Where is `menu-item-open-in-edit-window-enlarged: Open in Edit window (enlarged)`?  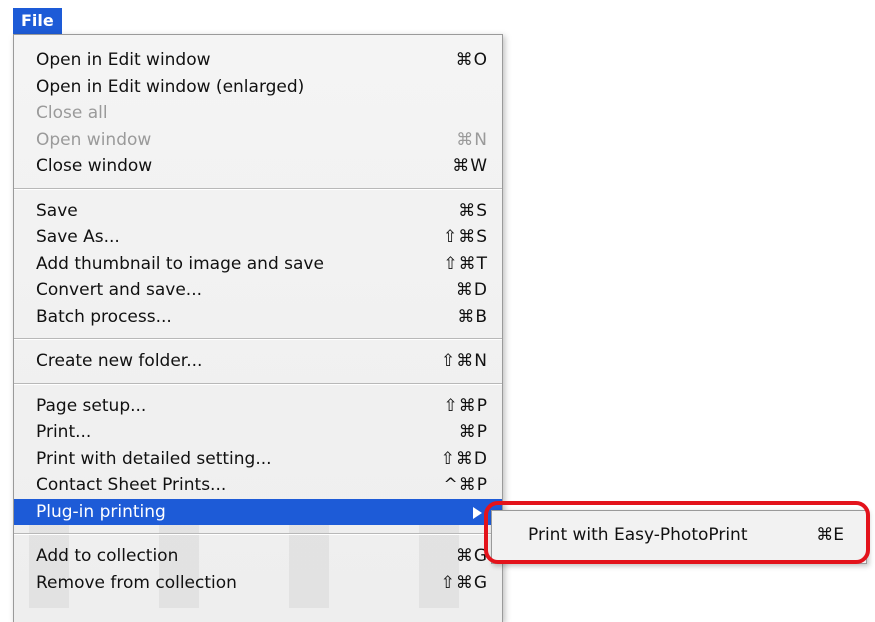 menu-item-open-in-edit-window-enlarged: Open in Edit window (enlarged) is located at coordinates (258, 87).